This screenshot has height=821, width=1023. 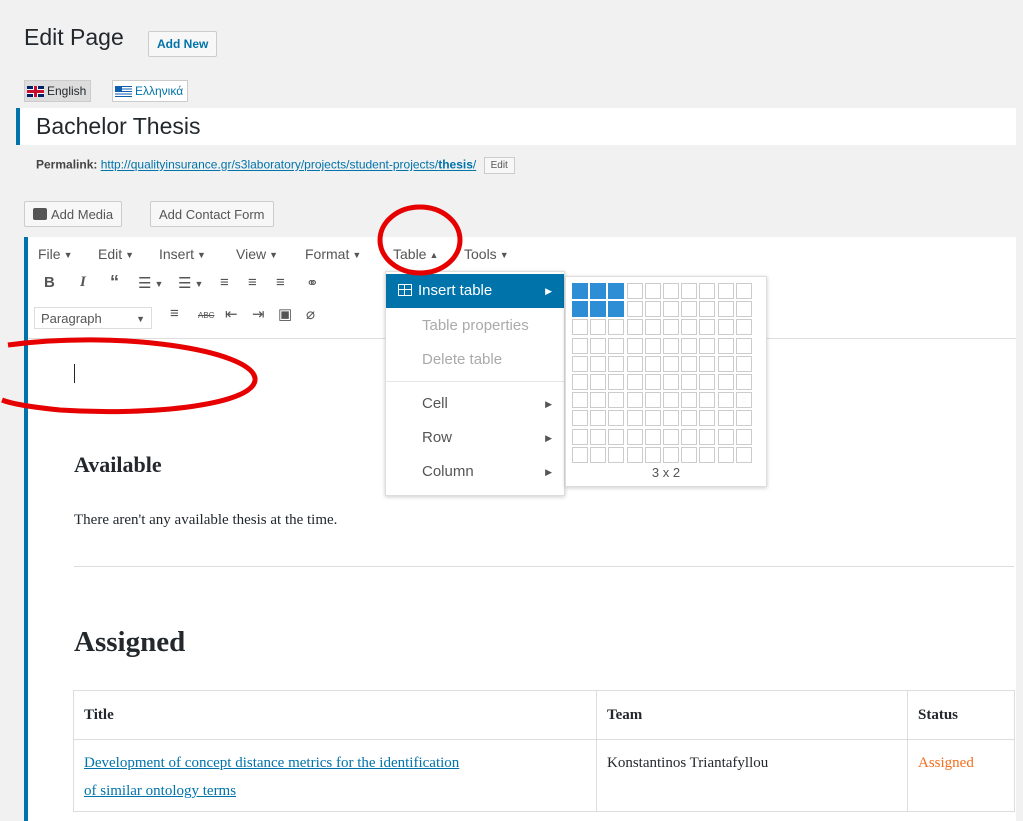 What do you see at coordinates (519, 126) in the screenshot?
I see `post-title-input: Bachelor Thesis` at bounding box center [519, 126].